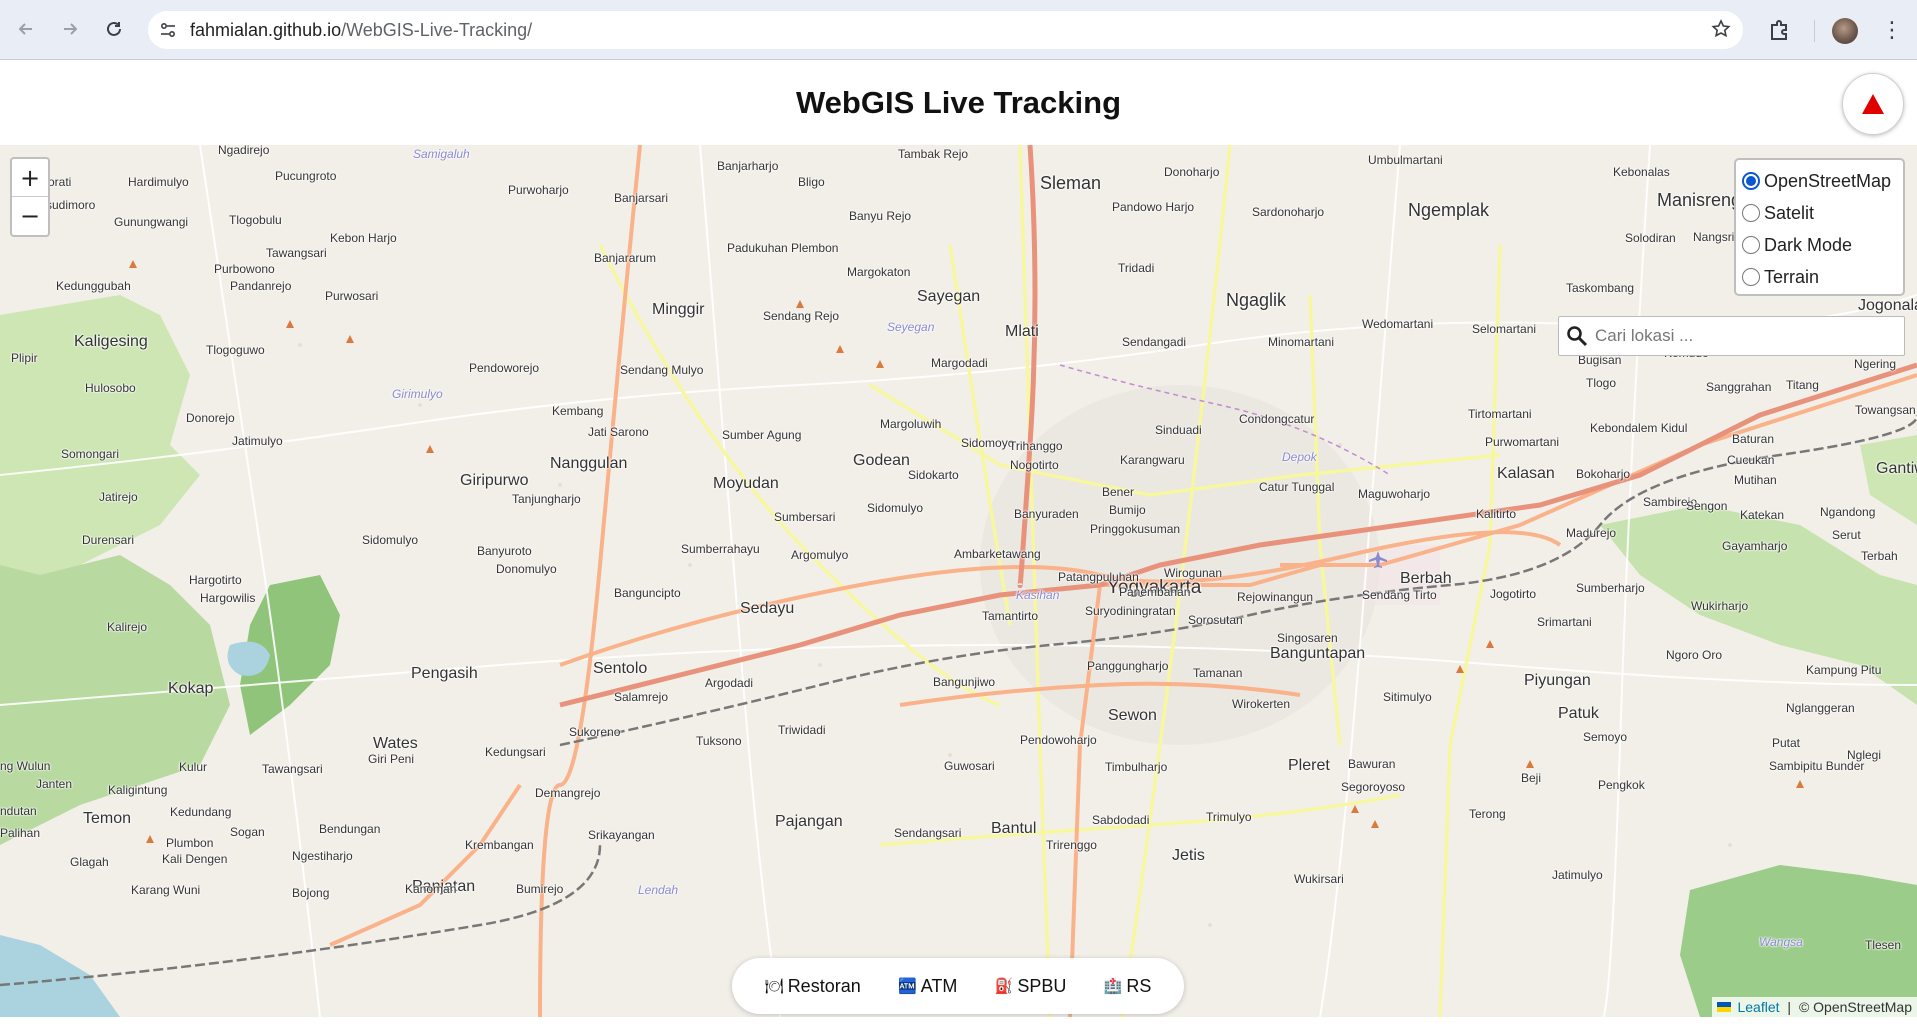 Image resolution: width=1917 pixels, height=1031 pixels. What do you see at coordinates (1192, 172) in the screenshot?
I see `place-label: Donoharjo` at bounding box center [1192, 172].